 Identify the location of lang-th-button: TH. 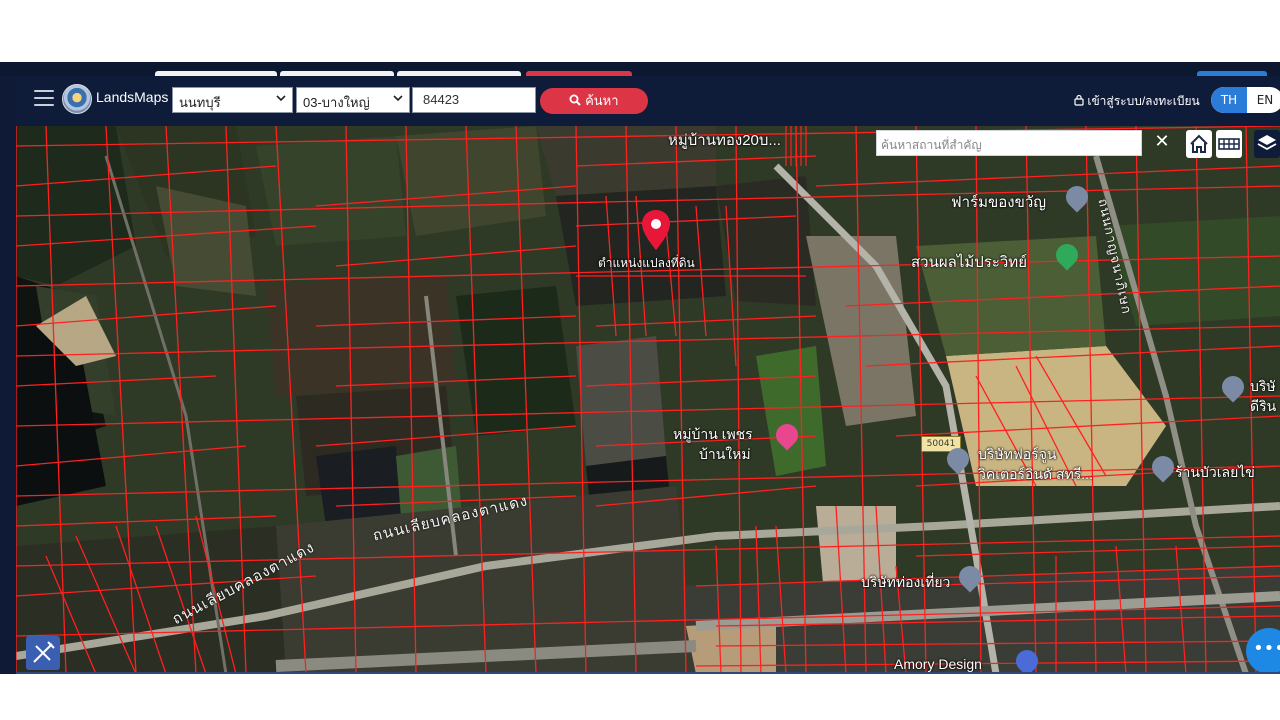
(1229, 100).